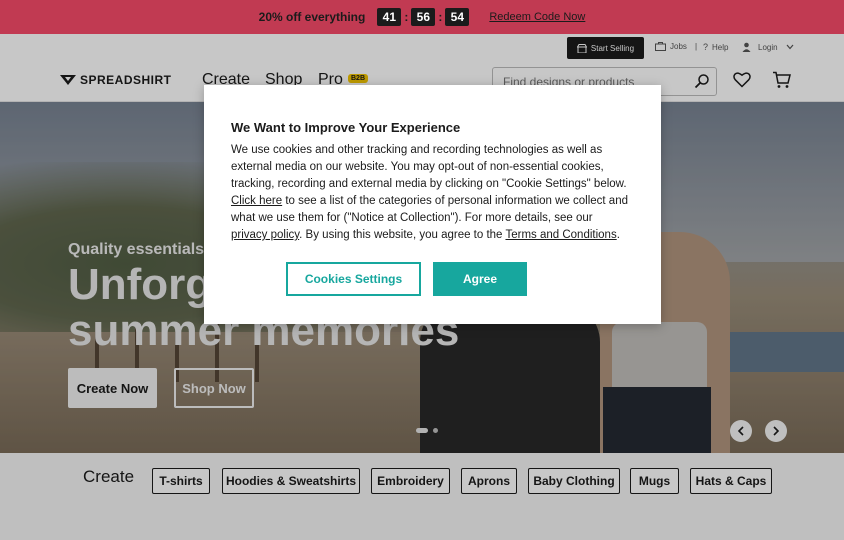 This screenshot has height=540, width=844. I want to click on cookies-settings-button: Cookies Settings, so click(353, 279).